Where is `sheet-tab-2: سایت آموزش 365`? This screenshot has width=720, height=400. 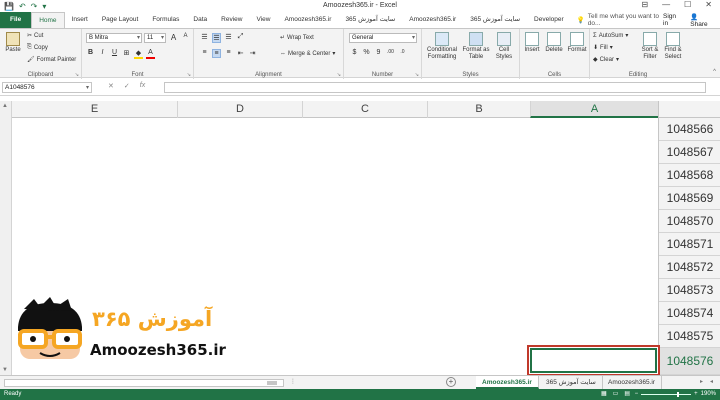 sheet-tab-2: سایت آموزش 365 is located at coordinates (571, 382).